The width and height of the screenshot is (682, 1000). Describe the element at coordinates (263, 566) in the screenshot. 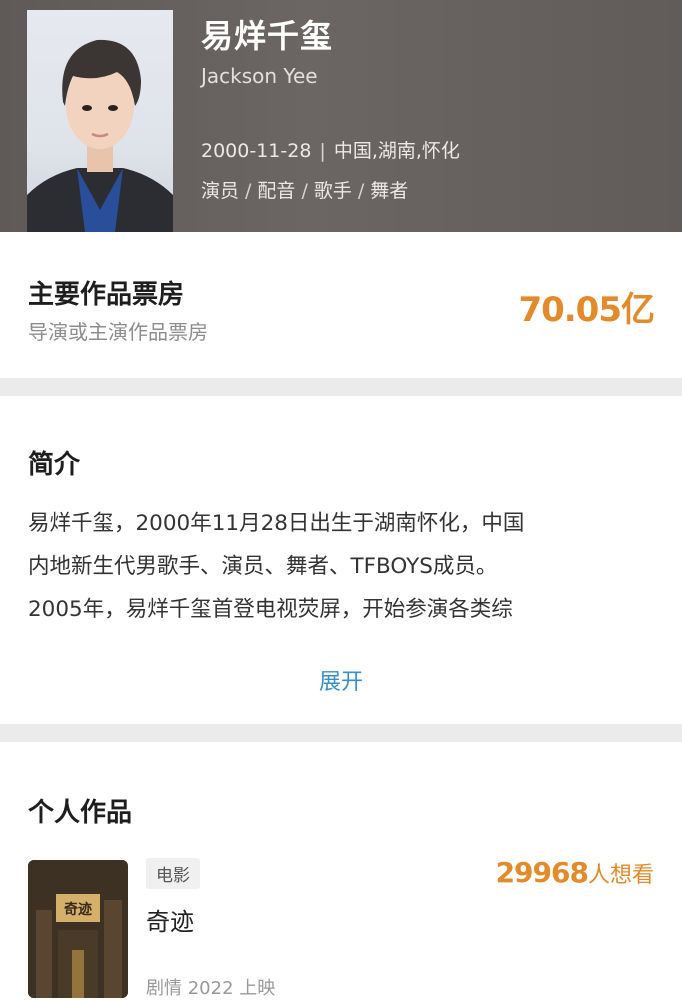

I see `intro-line: 内地新生代男歌手、演员、舞者、TFBOYS成员。` at that location.